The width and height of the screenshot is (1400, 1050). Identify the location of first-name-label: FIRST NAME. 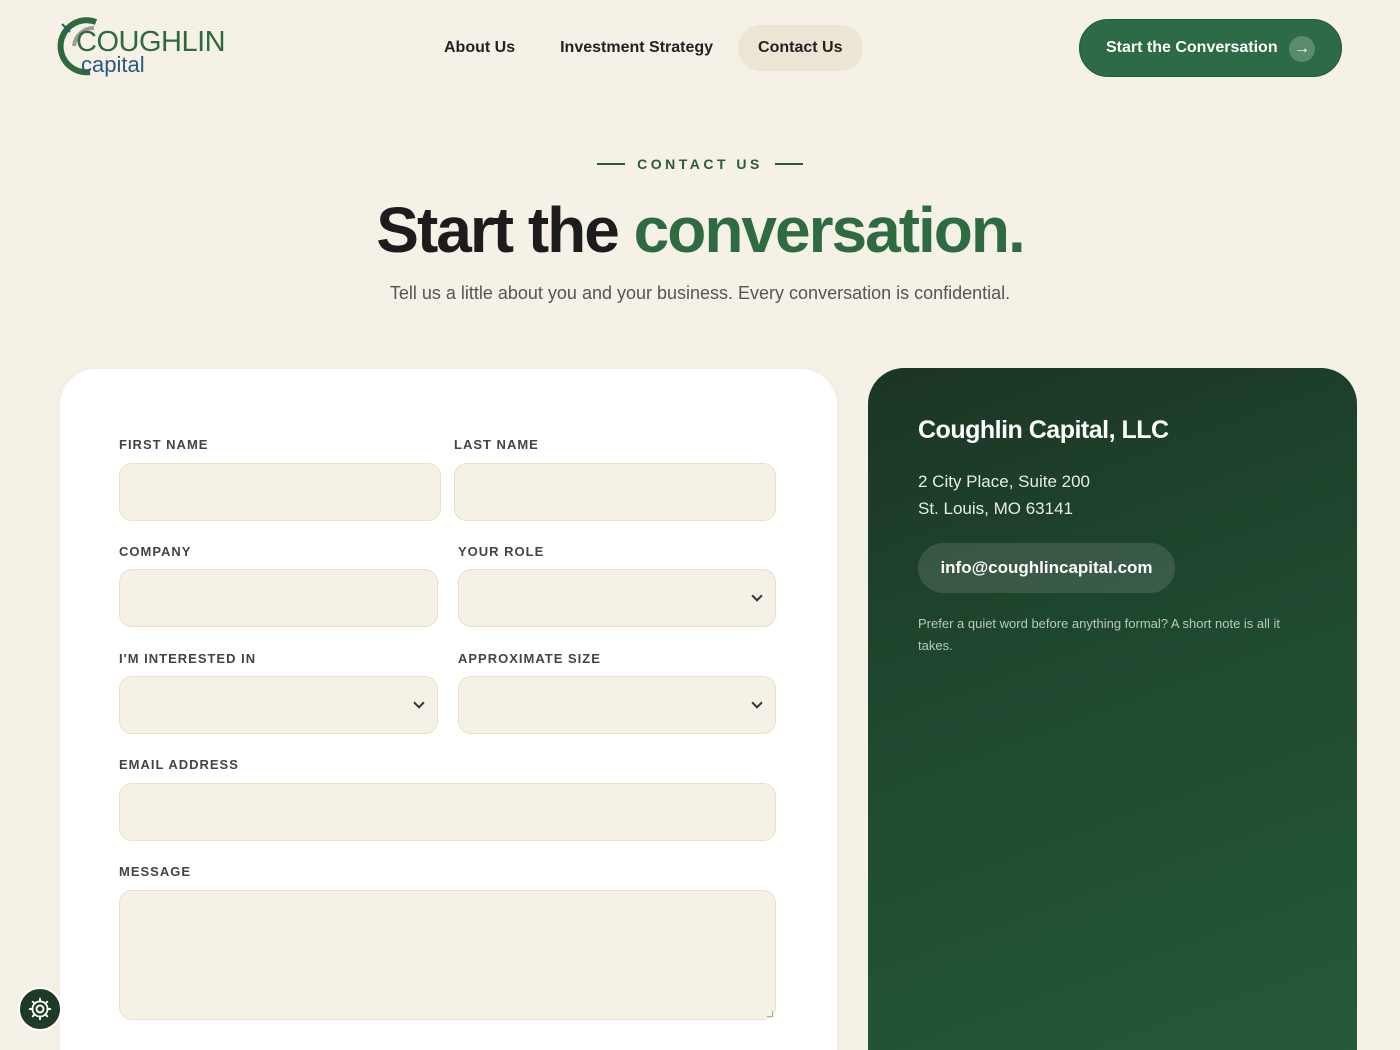
(164, 444).